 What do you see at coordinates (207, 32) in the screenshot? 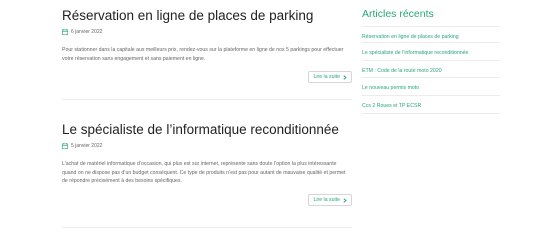
I see `post-meta: 6 janvier 2022` at bounding box center [207, 32].